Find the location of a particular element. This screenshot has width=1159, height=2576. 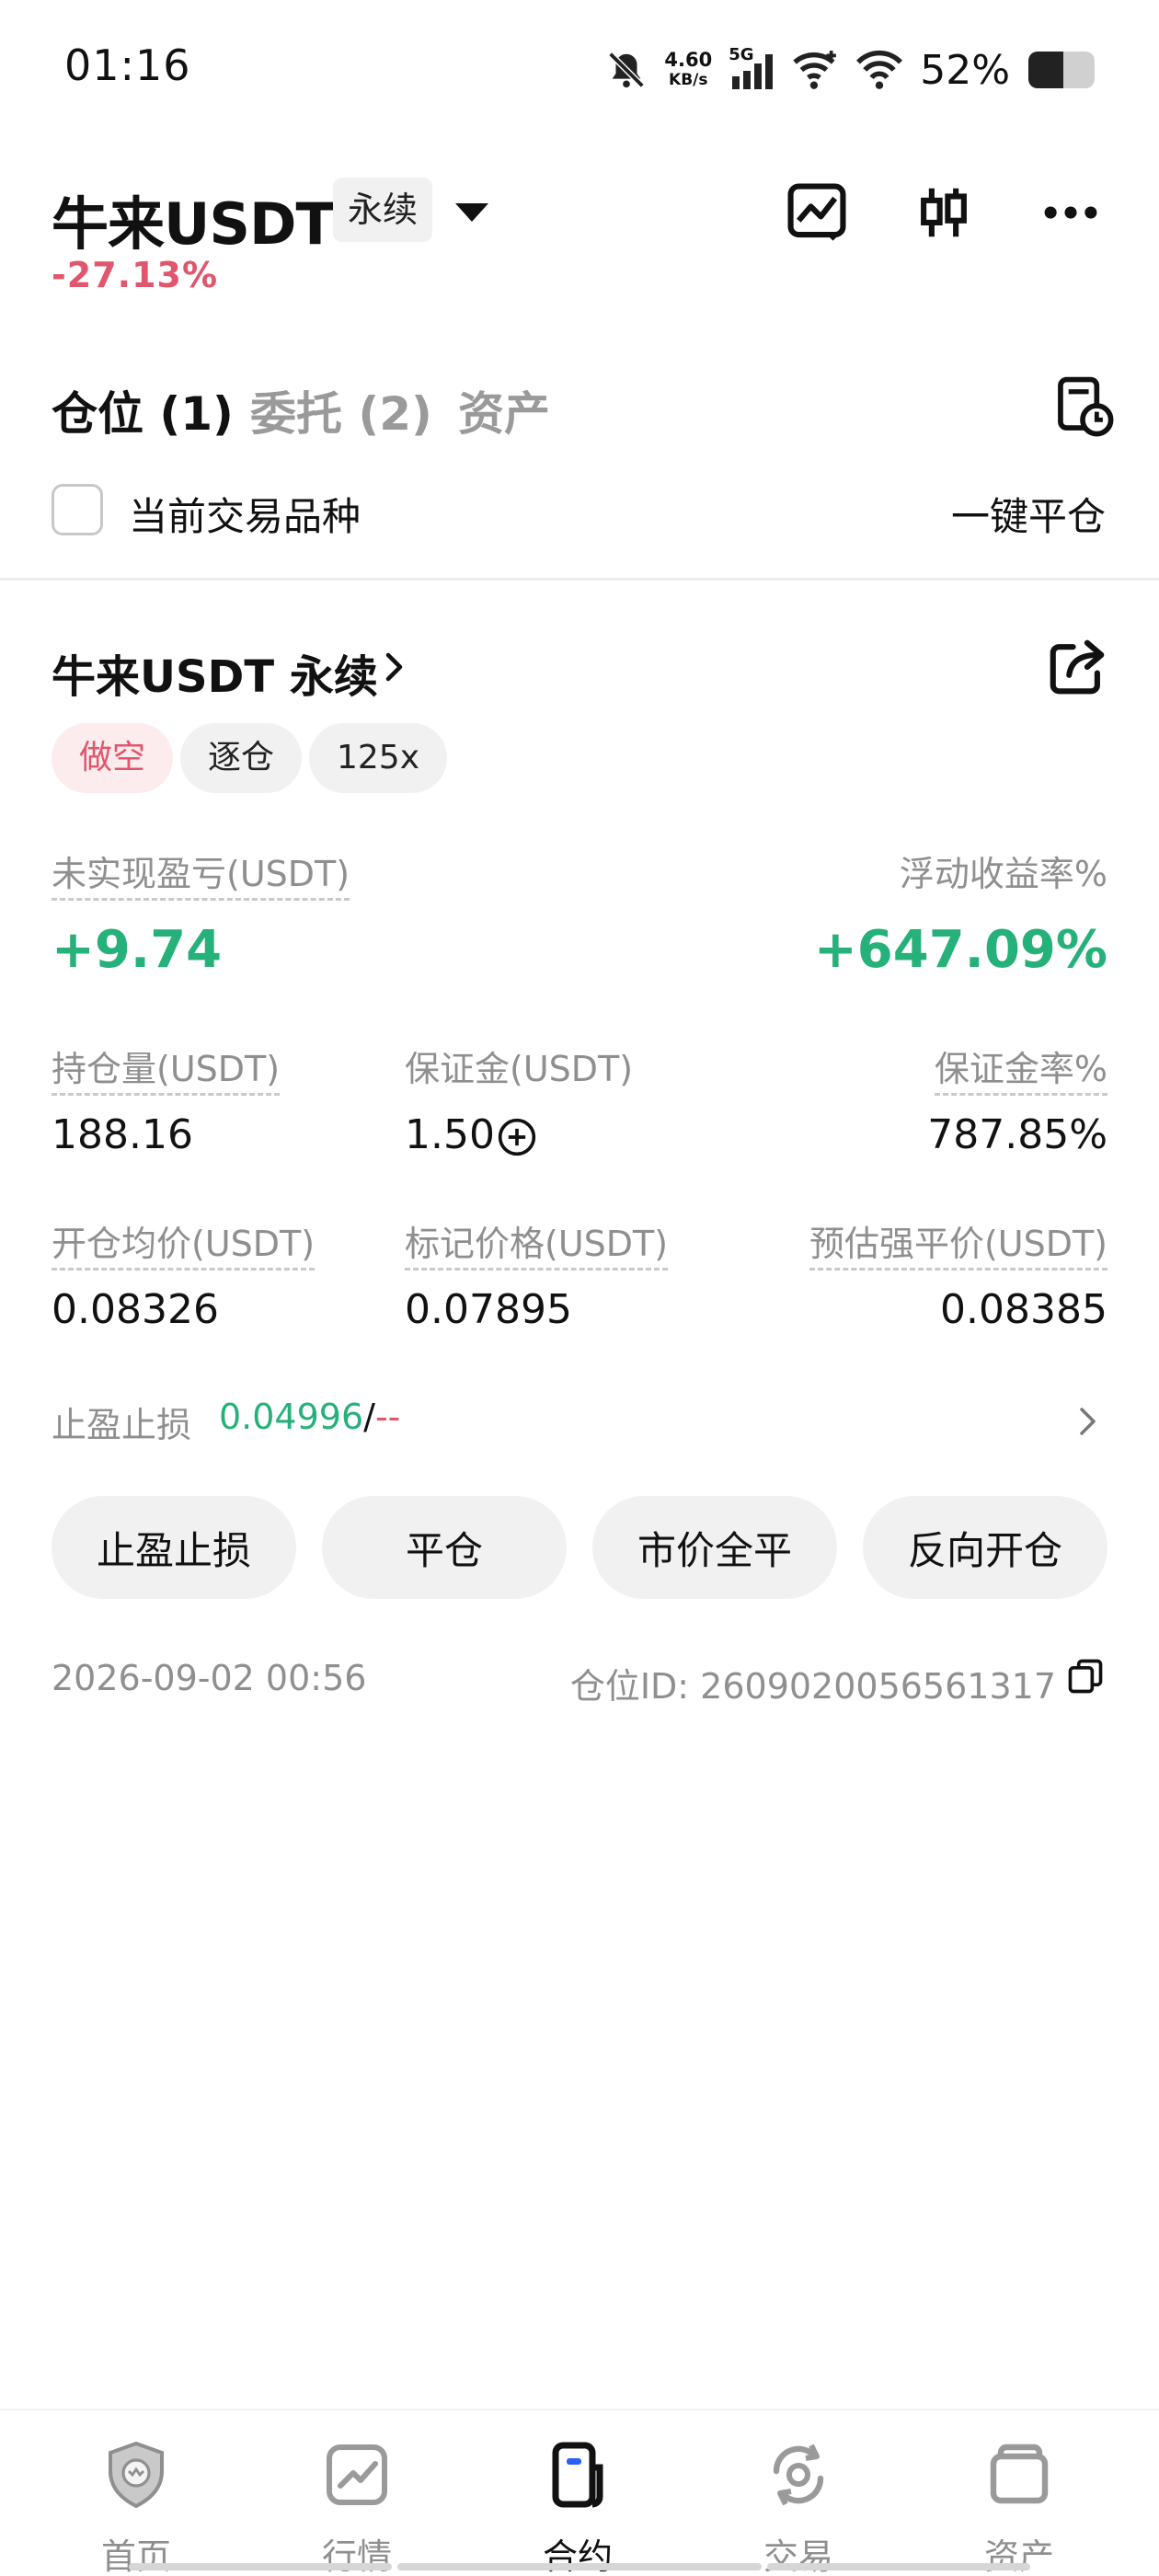

home-indicator-bar is located at coordinates (579, 2566).